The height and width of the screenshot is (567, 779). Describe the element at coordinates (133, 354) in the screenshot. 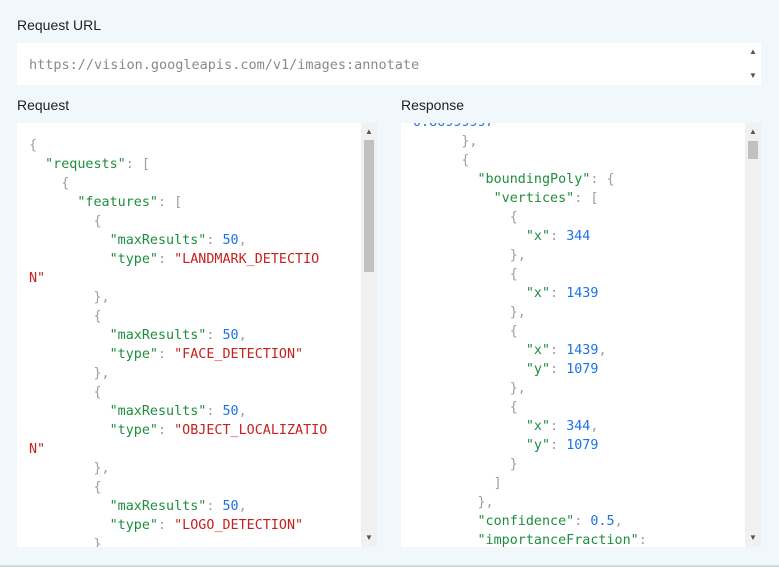

I see `code-token: "type"` at that location.